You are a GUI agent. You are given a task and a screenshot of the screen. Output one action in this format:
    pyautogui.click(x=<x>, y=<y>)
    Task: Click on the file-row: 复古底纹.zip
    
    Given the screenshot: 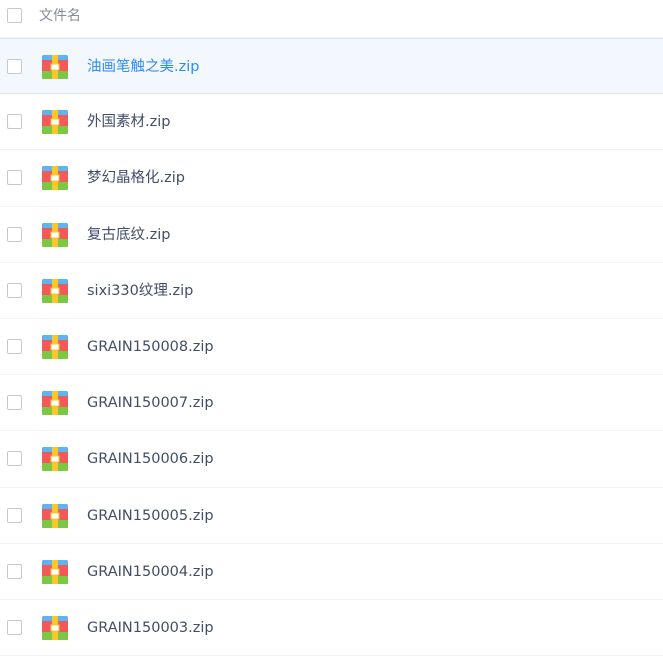 What is the action you would take?
    pyautogui.click(x=331, y=235)
    